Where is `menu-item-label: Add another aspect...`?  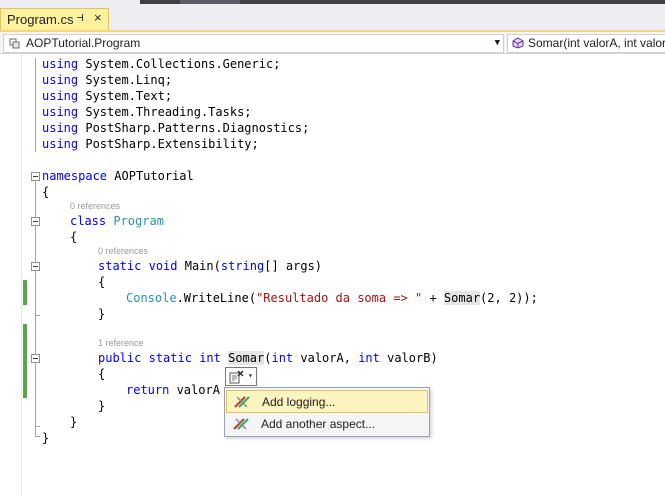
menu-item-label: Add another aspect... is located at coordinates (318, 424).